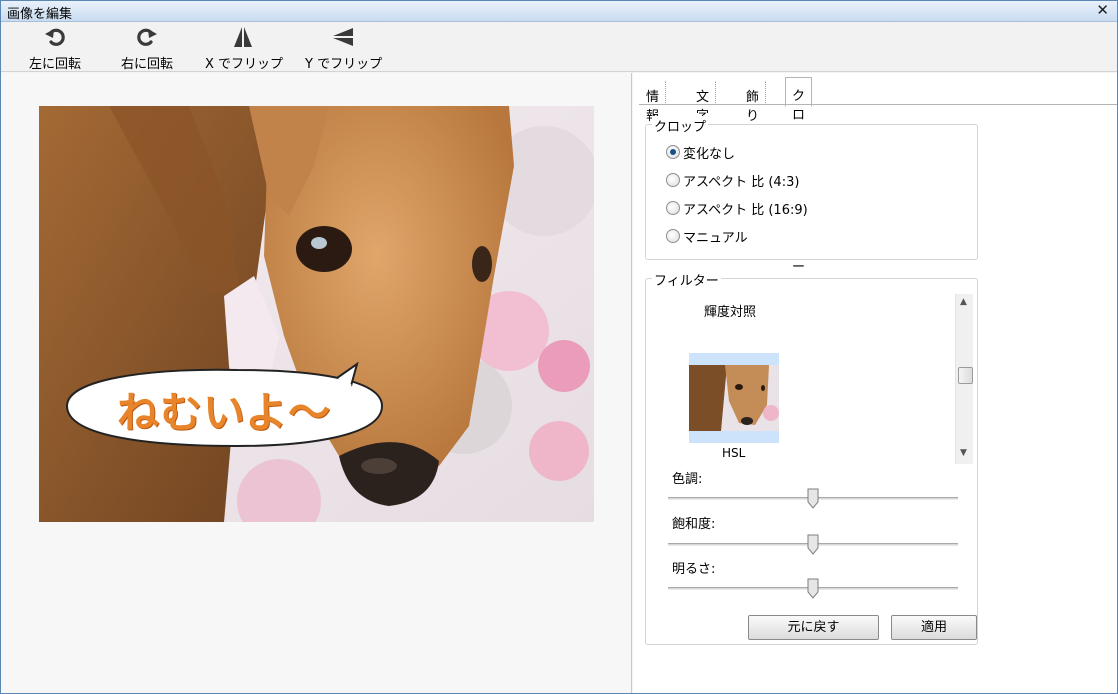  I want to click on crop-option-16-9-label: アスペクト 比 (16:9), so click(745, 210).